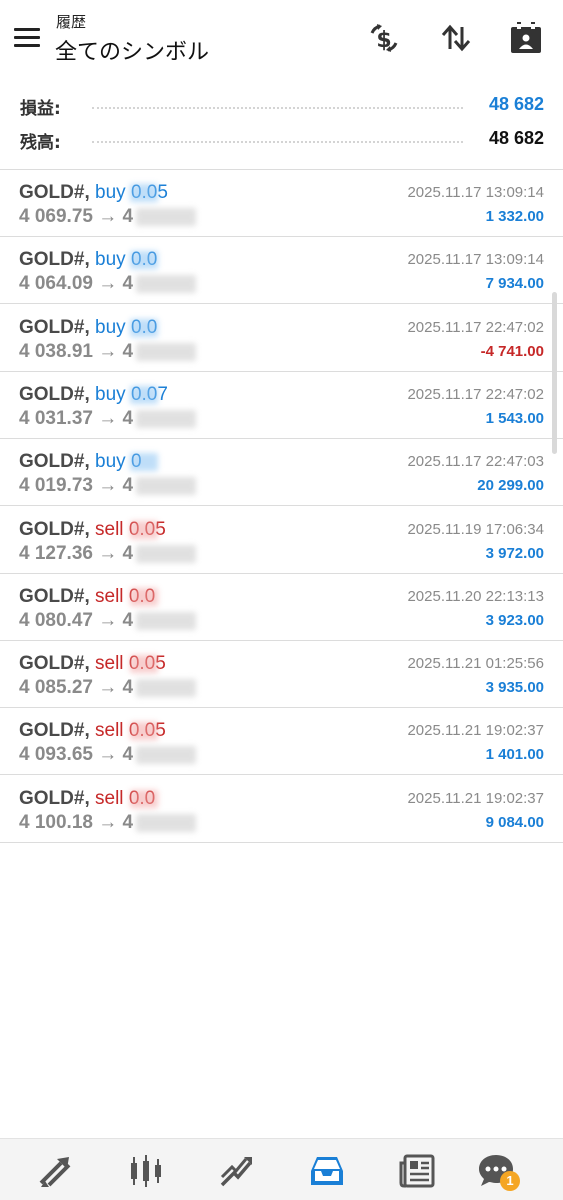 The width and height of the screenshot is (563, 1200). I want to click on chart-icon, so click(146, 1171).